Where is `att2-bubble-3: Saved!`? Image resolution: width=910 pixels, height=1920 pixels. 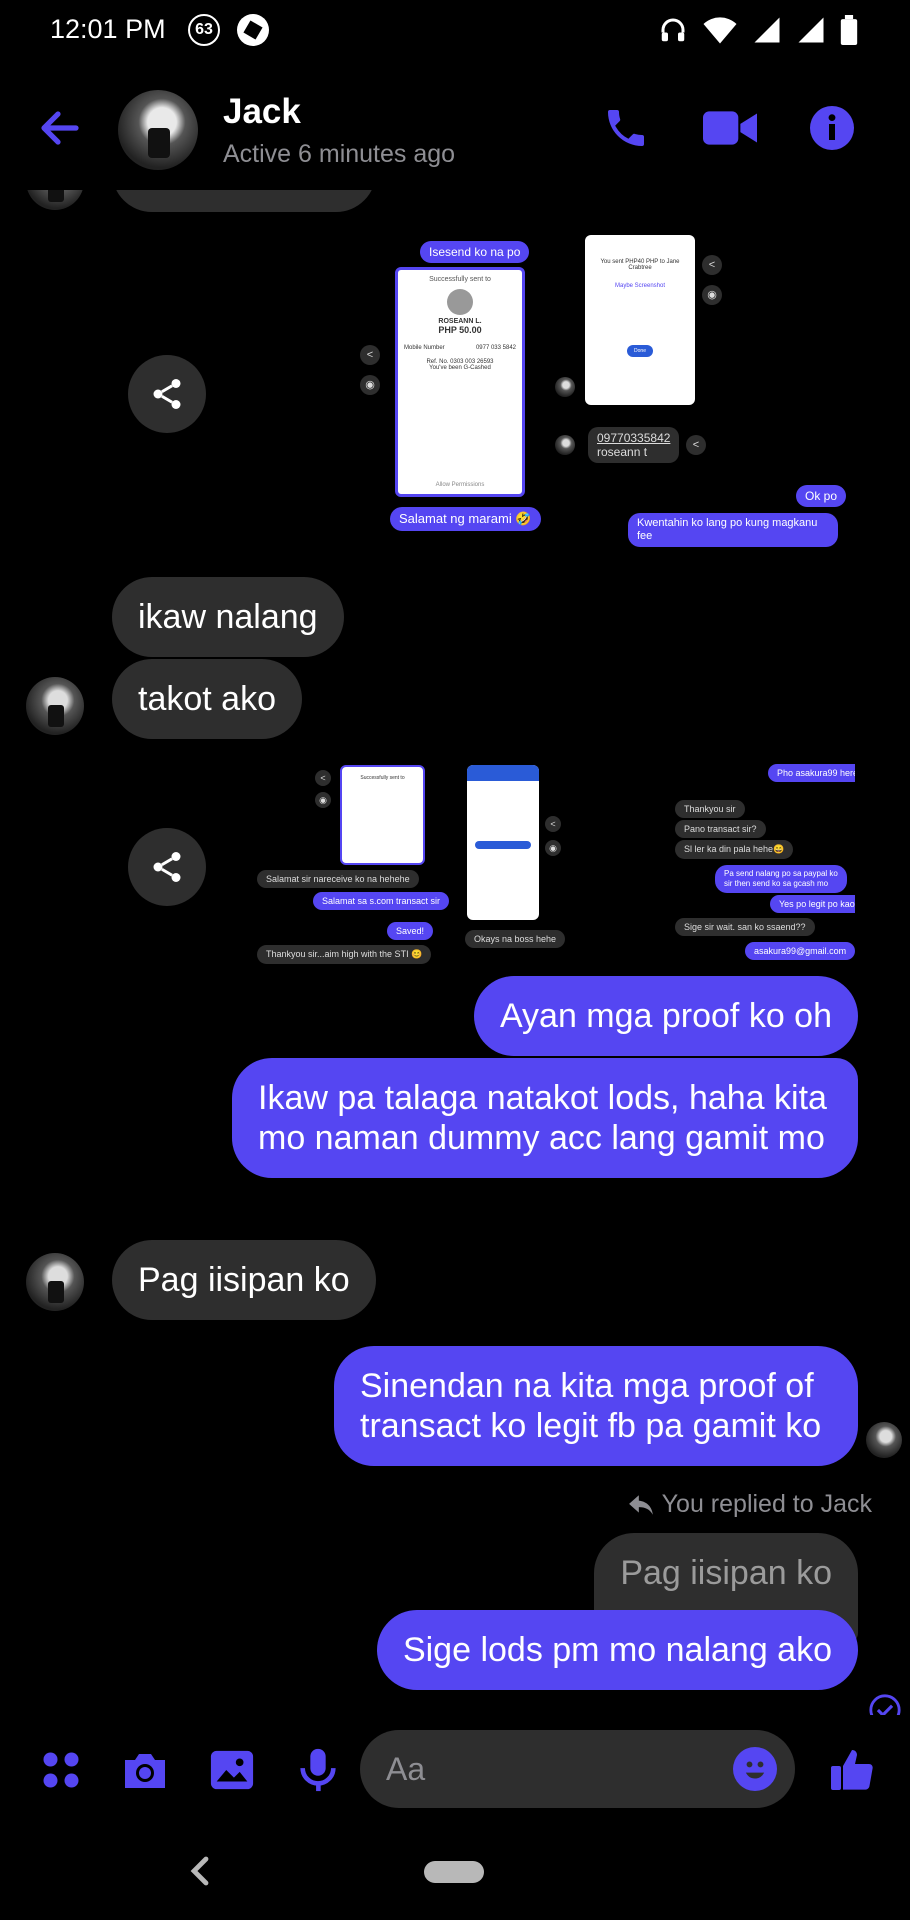 att2-bubble-3: Saved! is located at coordinates (410, 931).